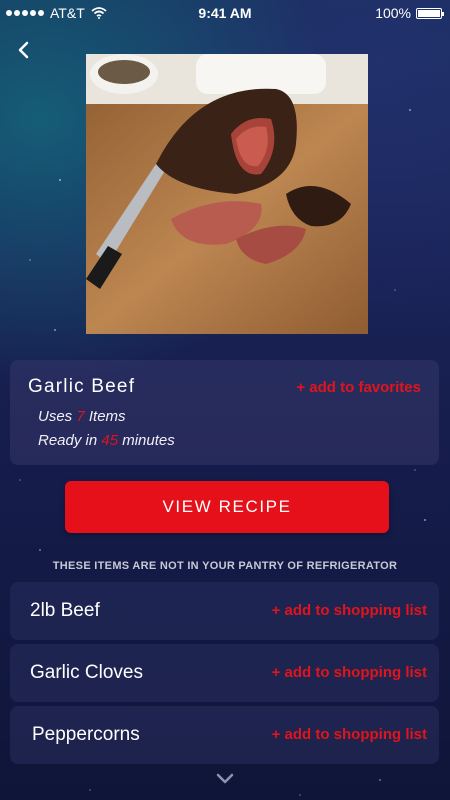 The height and width of the screenshot is (800, 450). What do you see at coordinates (110, 440) in the screenshot?
I see `ready-minutes: 45` at bounding box center [110, 440].